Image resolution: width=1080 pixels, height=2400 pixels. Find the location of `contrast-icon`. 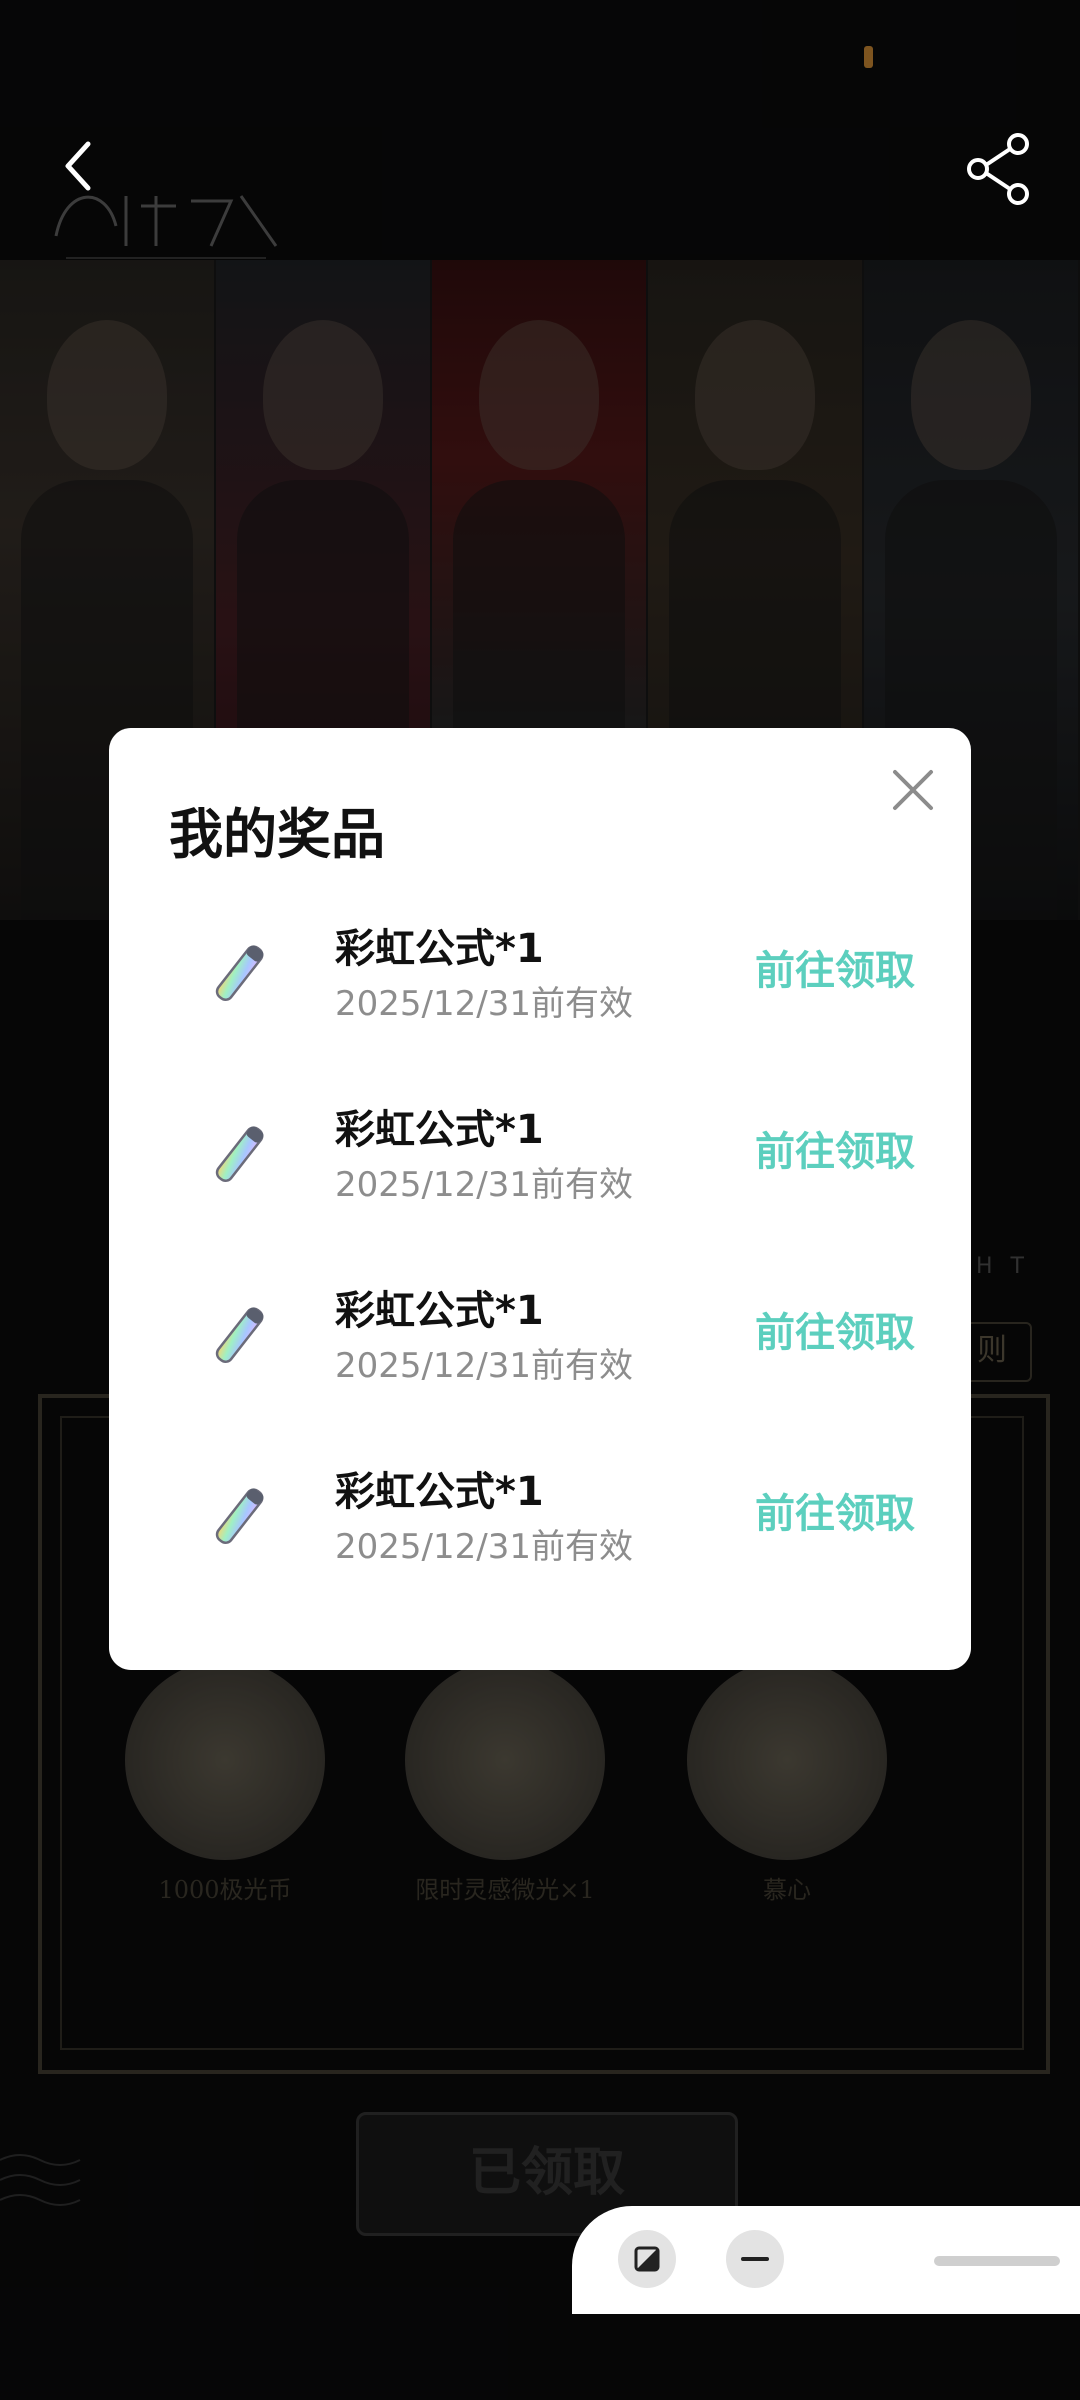

contrast-icon is located at coordinates (647, 2259).